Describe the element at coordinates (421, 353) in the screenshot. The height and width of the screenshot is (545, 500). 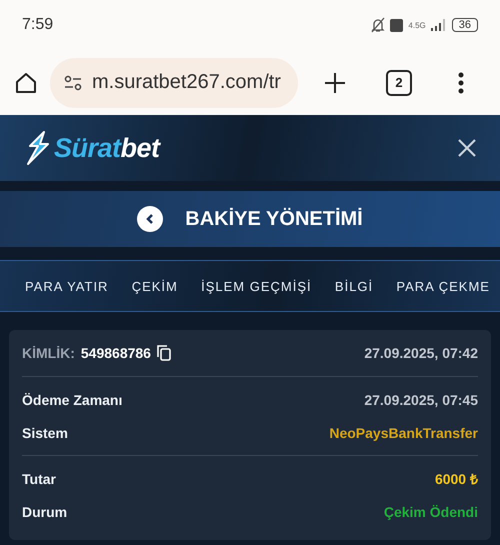
I see `created-date: 27.09.2025, 07:42` at that location.